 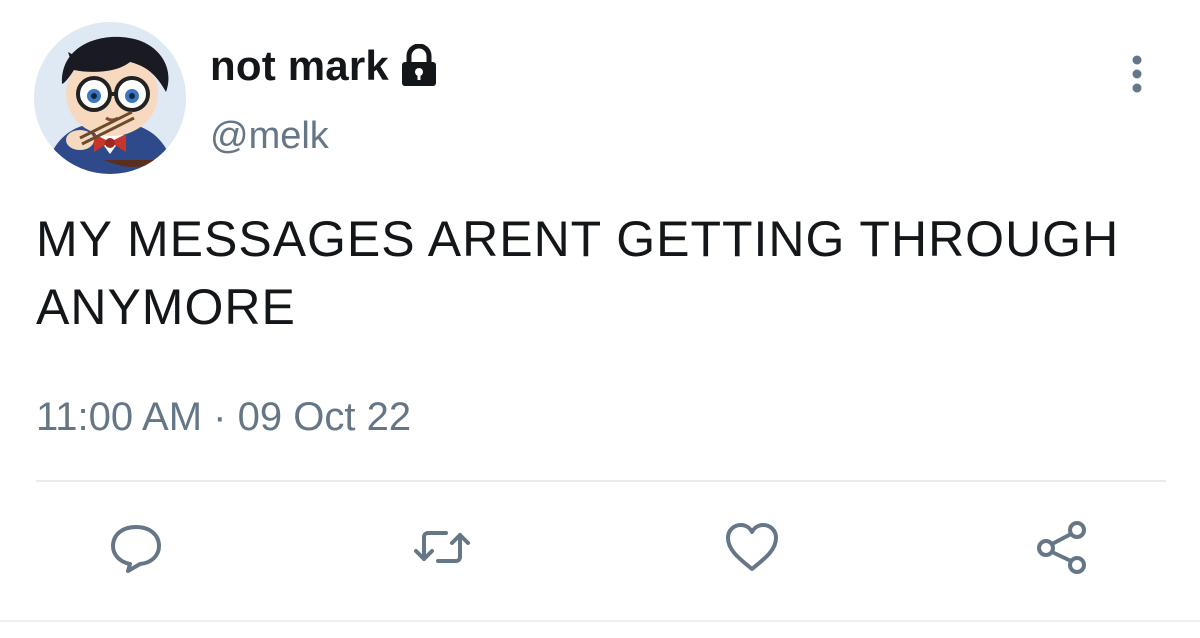 I want to click on avatar, so click(x=110, y=98).